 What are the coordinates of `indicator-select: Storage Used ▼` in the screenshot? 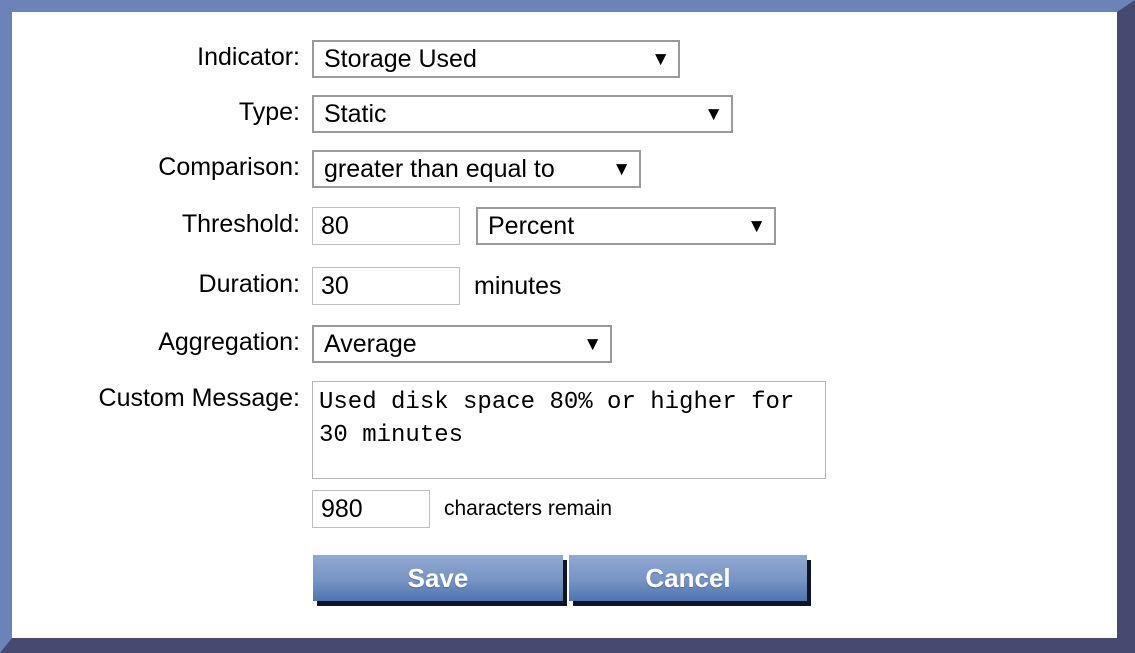 It's located at (496, 59).